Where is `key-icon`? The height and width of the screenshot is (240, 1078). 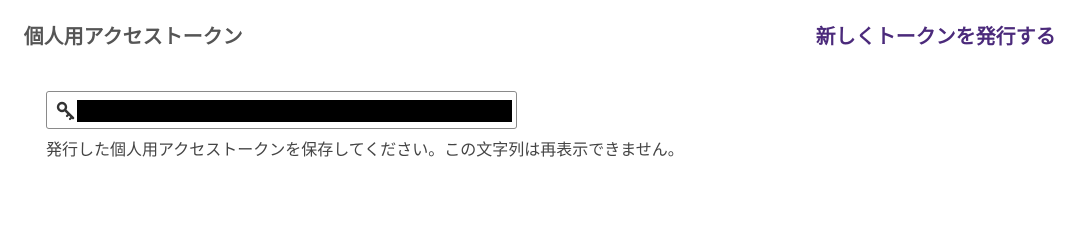
key-icon is located at coordinates (65, 111).